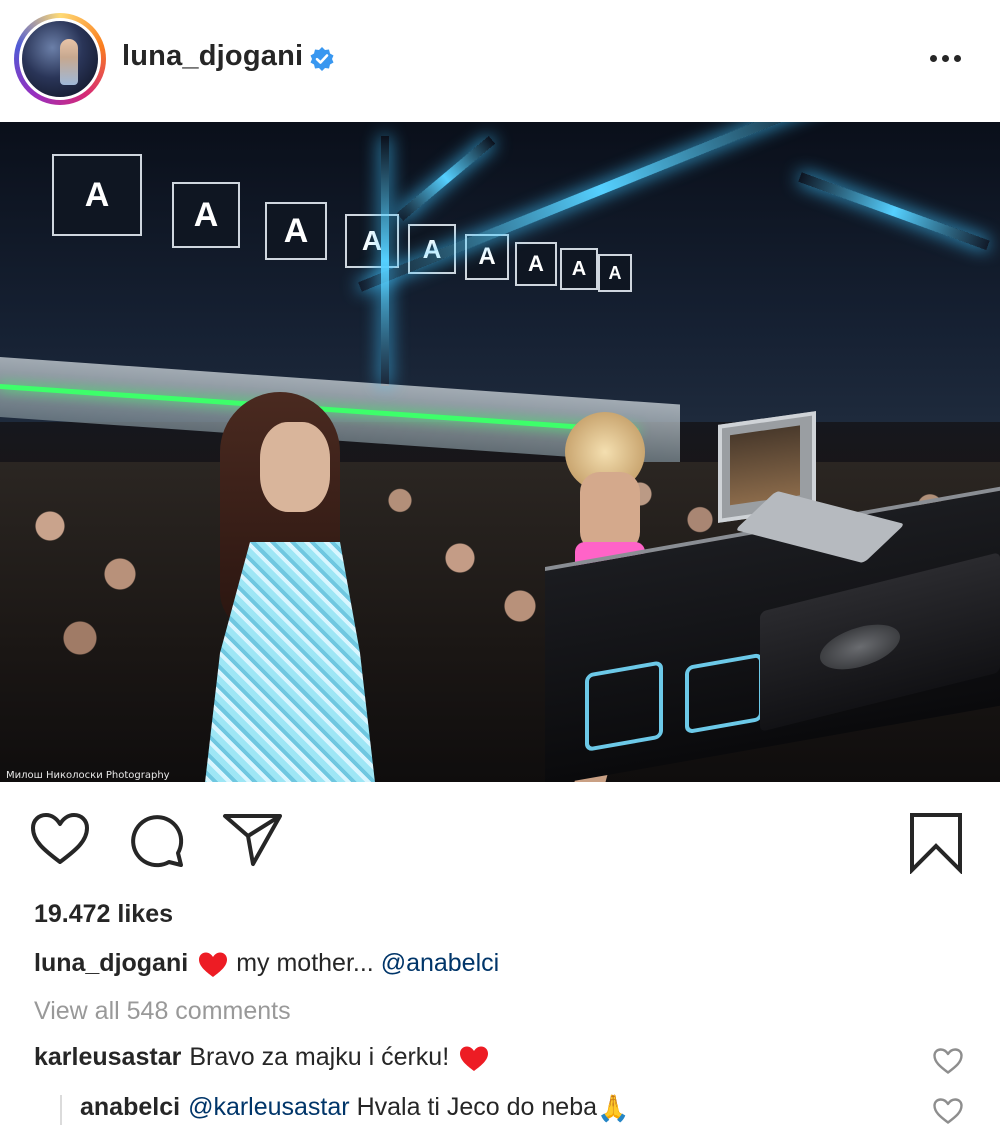 This screenshot has width=1000, height=1134. Describe the element at coordinates (269, 1107) in the screenshot. I see `comment-mention: @karleusastar` at that location.